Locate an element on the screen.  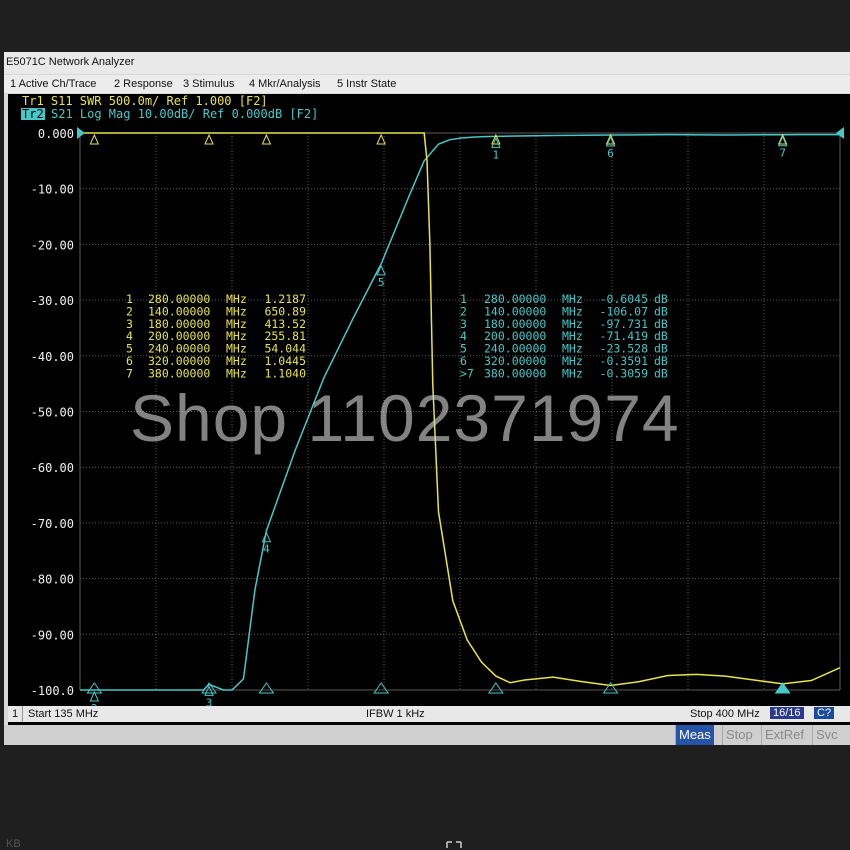
marker-table-s11-value: 1.1040 is located at coordinates (285, 373).